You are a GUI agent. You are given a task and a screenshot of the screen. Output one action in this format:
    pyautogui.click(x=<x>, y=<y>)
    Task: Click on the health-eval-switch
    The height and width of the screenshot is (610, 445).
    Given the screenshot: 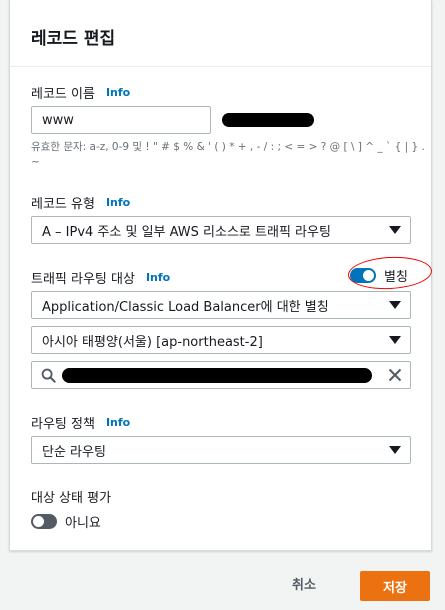 What is the action you would take?
    pyautogui.click(x=44, y=521)
    